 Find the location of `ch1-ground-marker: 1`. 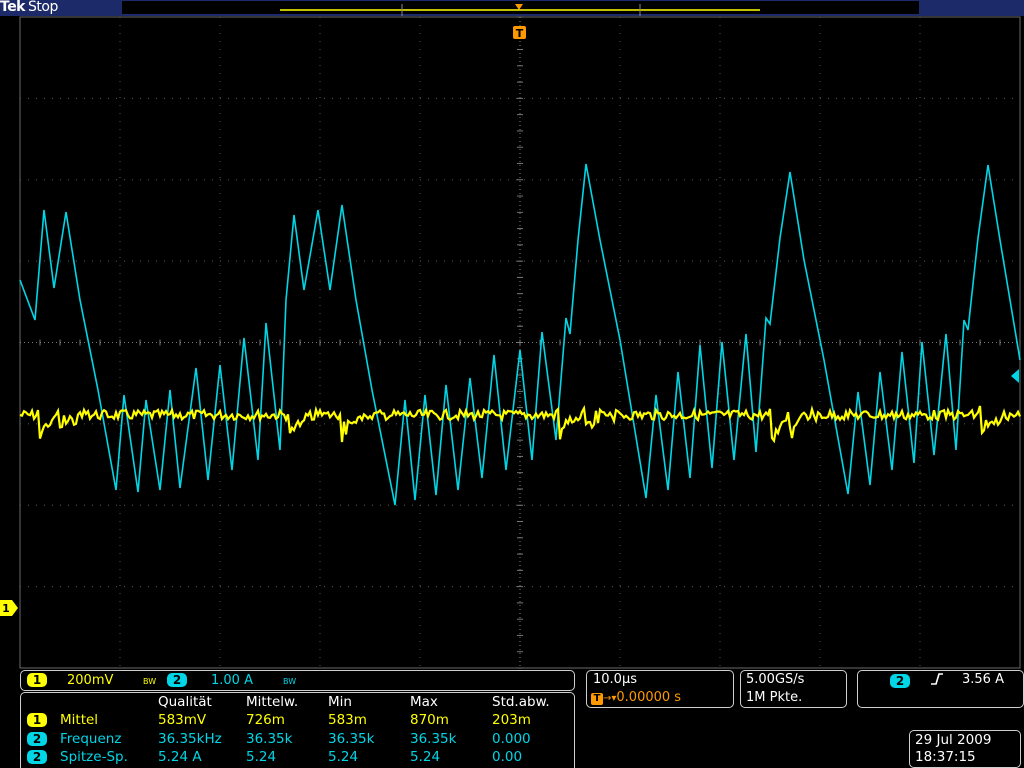

ch1-ground-marker: 1 is located at coordinates (9, 608).